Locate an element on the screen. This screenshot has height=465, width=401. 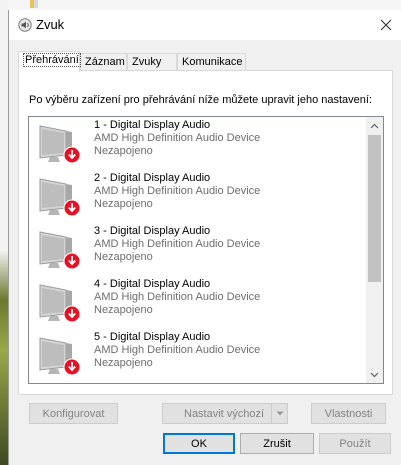
close-button is located at coordinates (386, 25).